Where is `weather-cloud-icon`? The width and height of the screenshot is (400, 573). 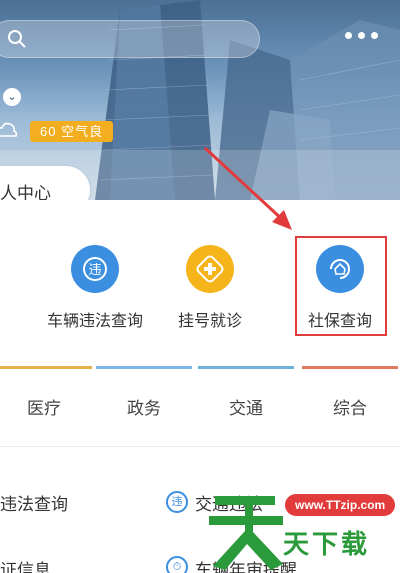 weather-cloud-icon is located at coordinates (9, 129).